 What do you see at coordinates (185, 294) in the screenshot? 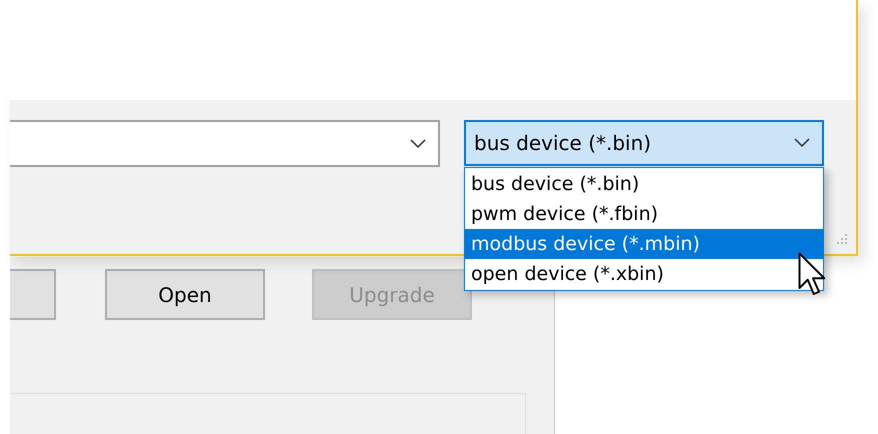
I see `open-button: Open` at bounding box center [185, 294].